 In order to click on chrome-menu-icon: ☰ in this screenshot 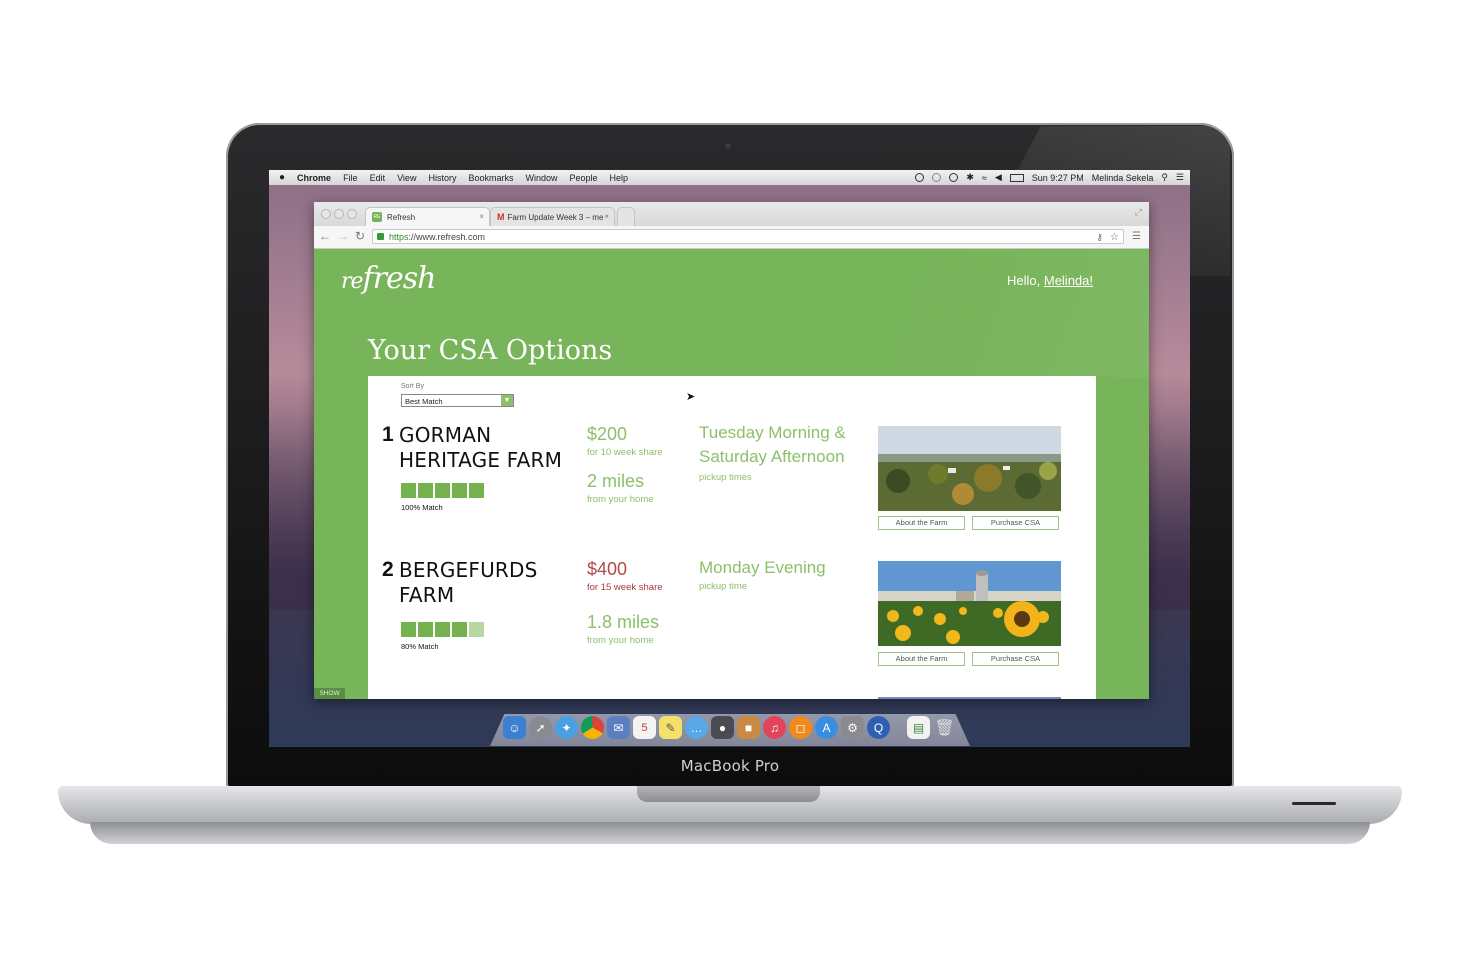, I will do `click(1136, 236)`.